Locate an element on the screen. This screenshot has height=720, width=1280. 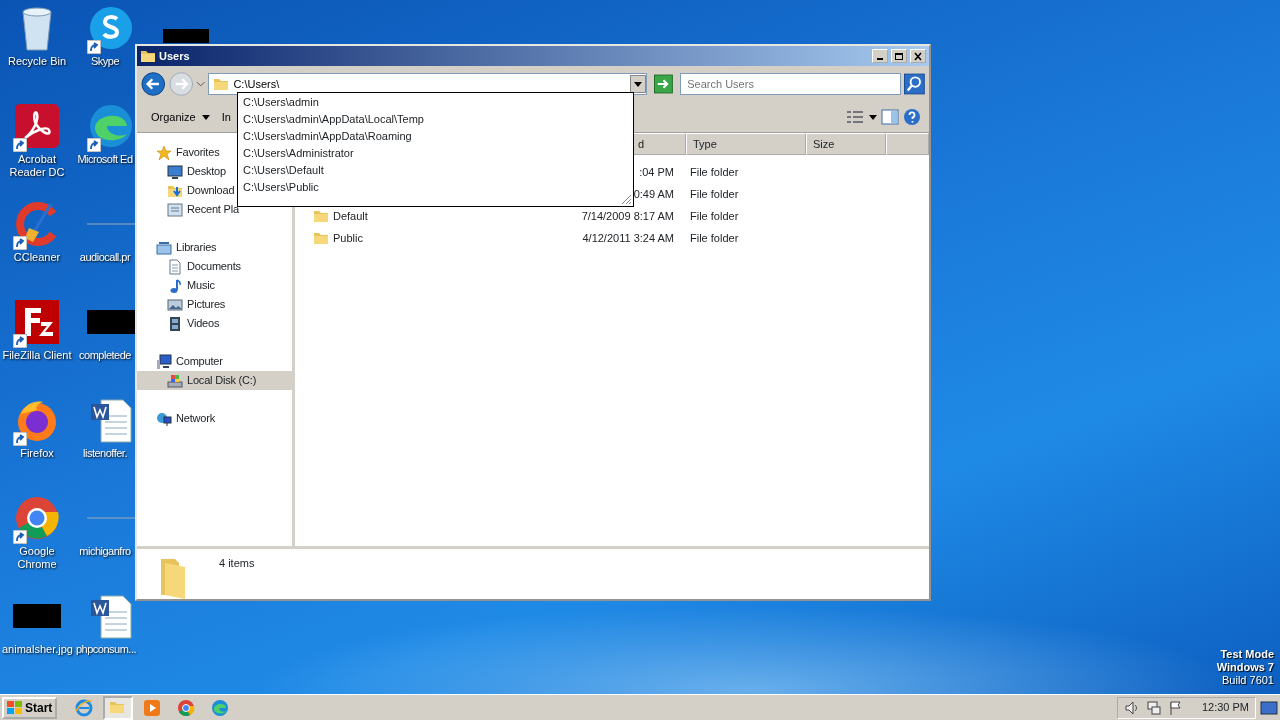
date-modified: 7/14/2009 8:17 AM is located at coordinates (627, 215).